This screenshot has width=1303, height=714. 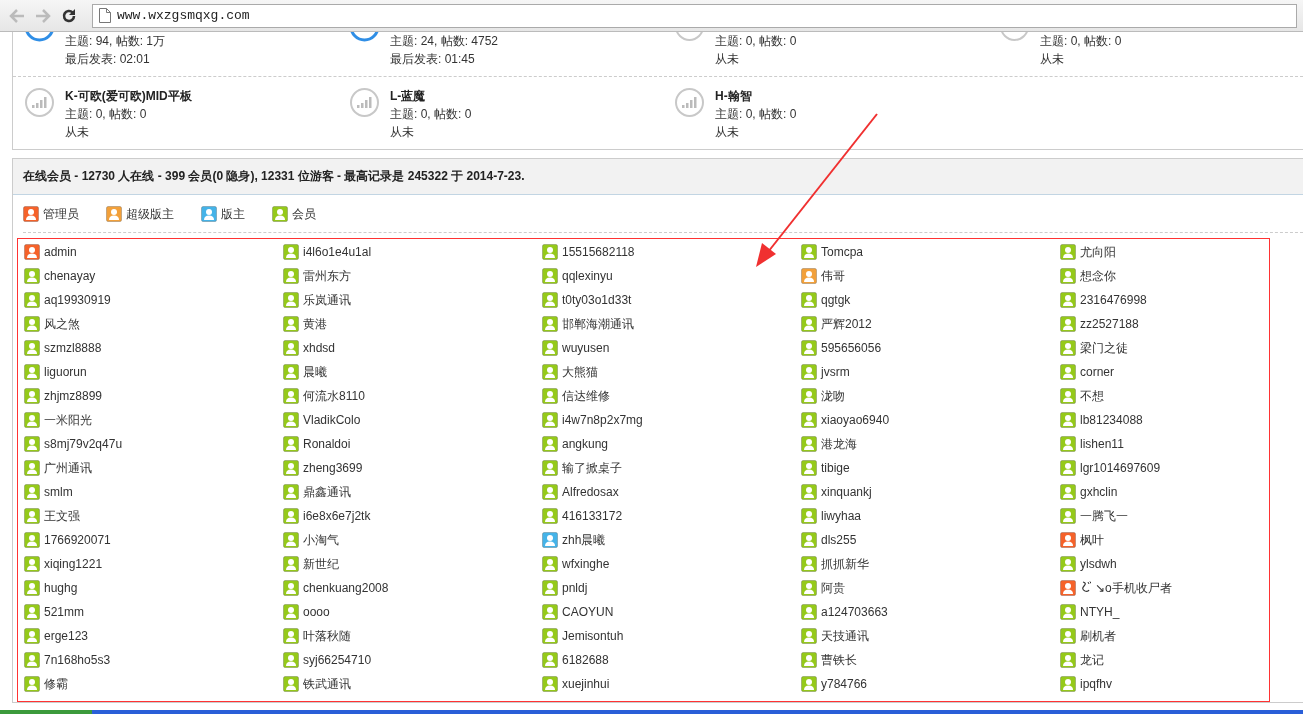 What do you see at coordinates (587, 276) in the screenshot?
I see `member-link: qqlexinyu` at bounding box center [587, 276].